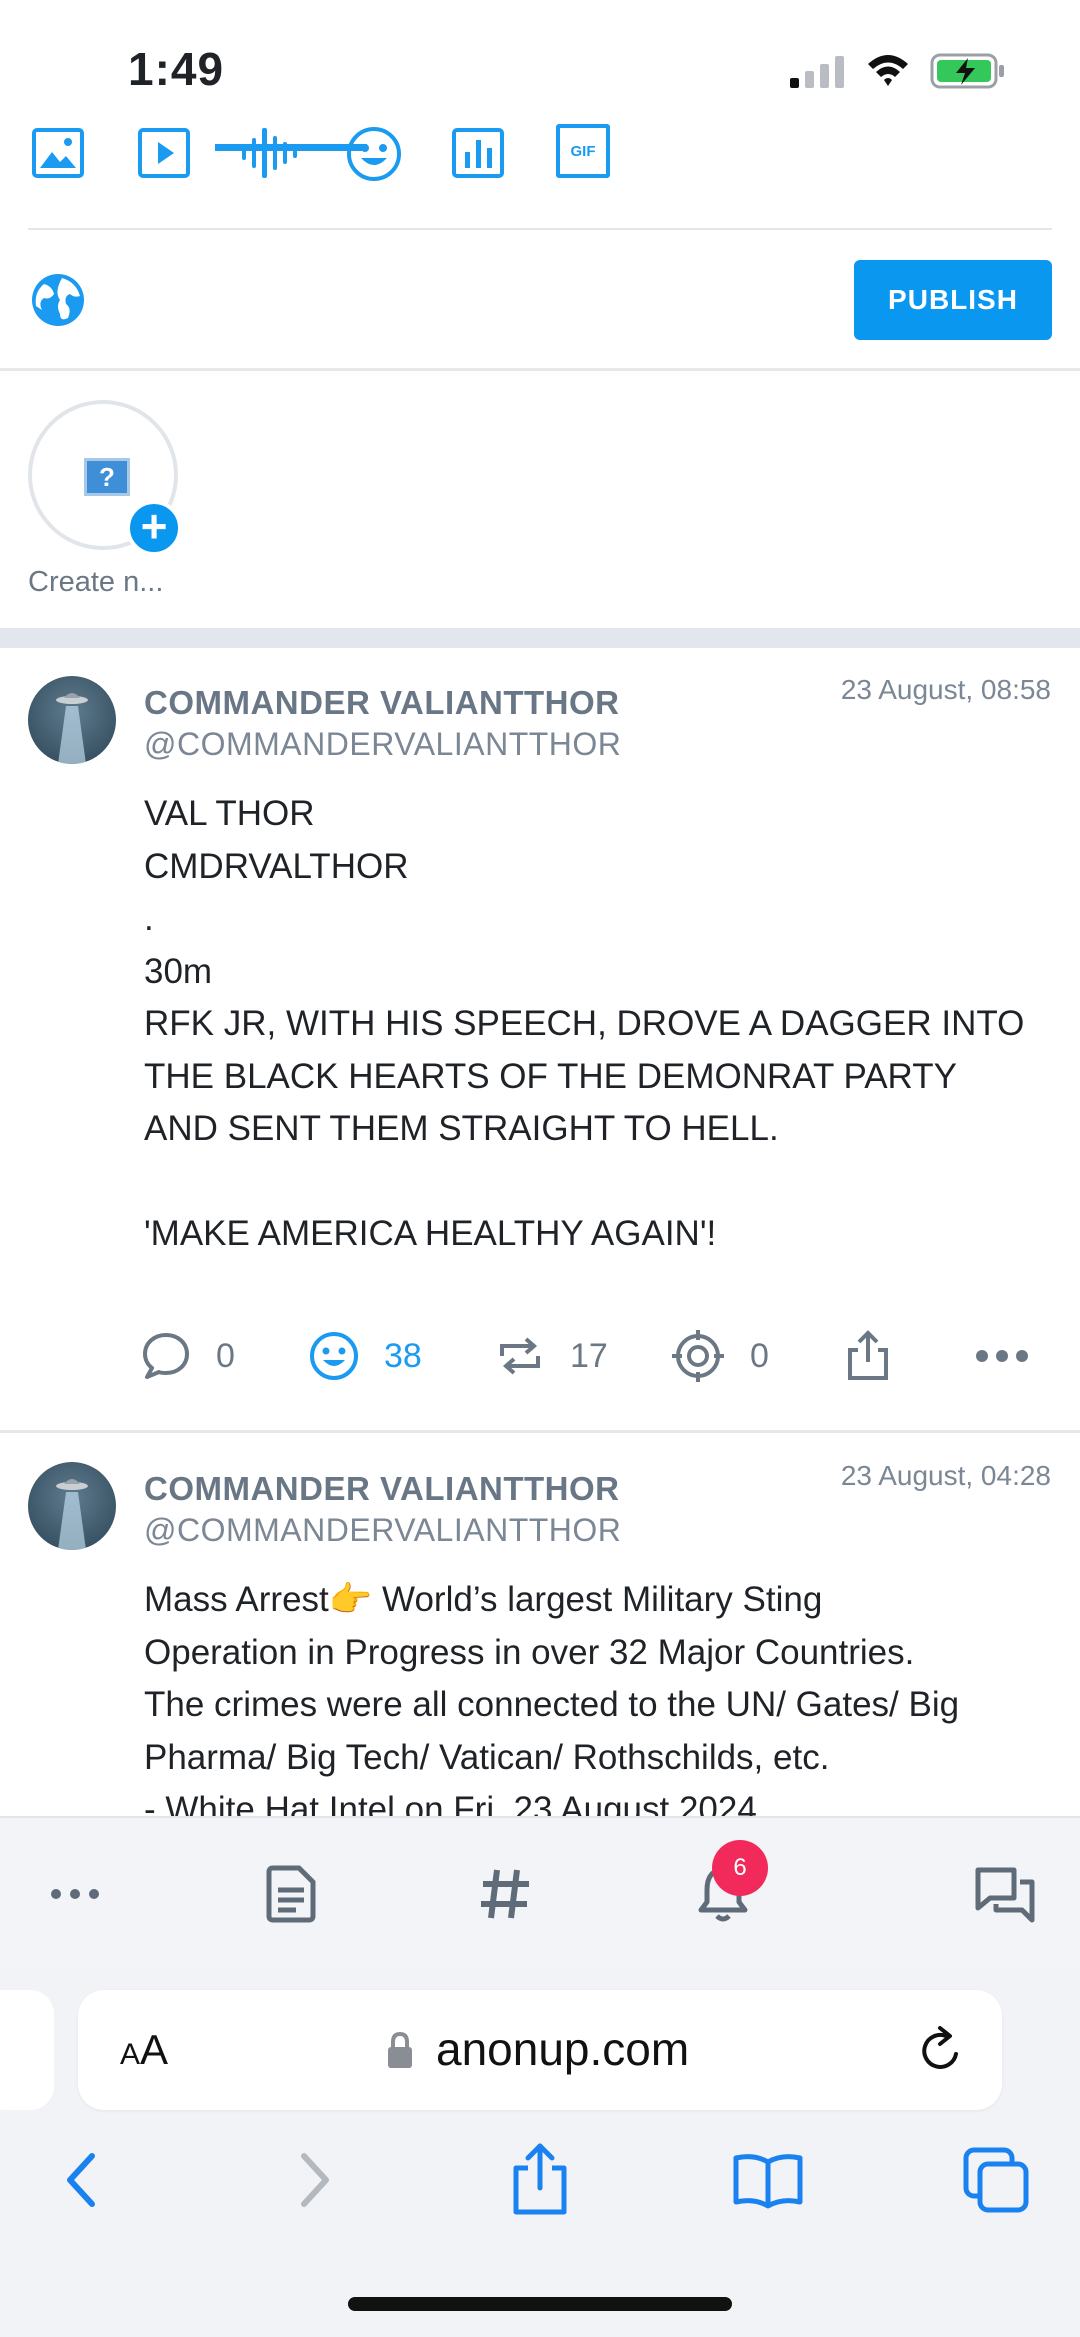 The image size is (1080, 2337). I want to click on globe-icon, so click(58, 300).